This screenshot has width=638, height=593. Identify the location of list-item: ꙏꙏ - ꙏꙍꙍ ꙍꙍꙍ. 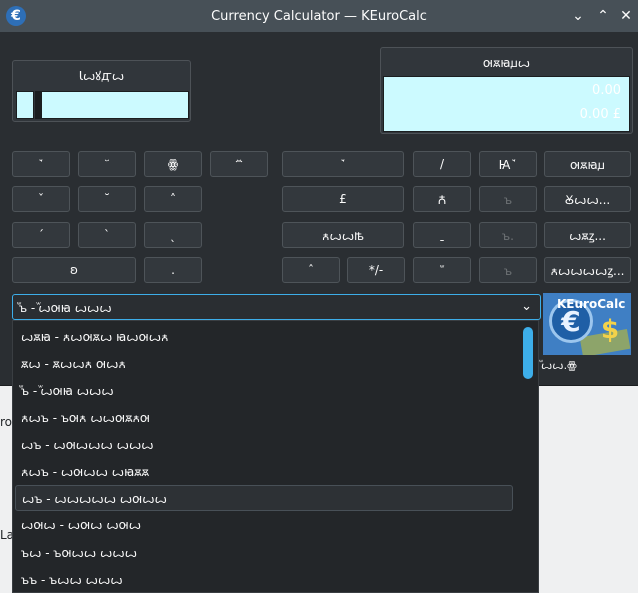
(264, 579).